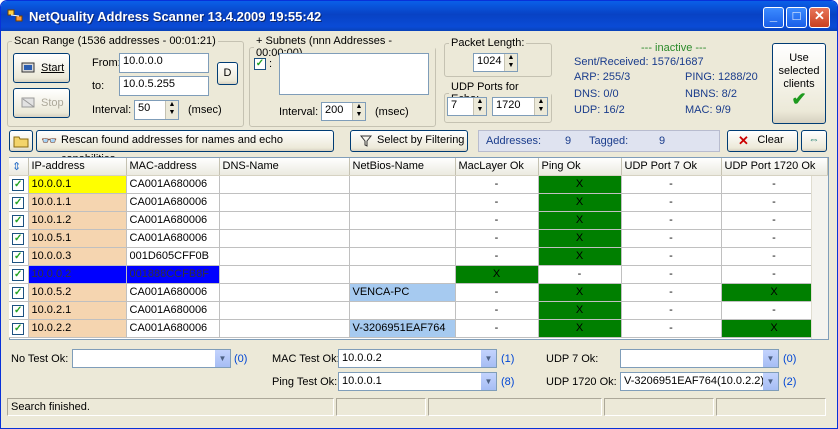  Describe the element at coordinates (699, 358) in the screenshot. I see `udp7-select: ▼` at that location.